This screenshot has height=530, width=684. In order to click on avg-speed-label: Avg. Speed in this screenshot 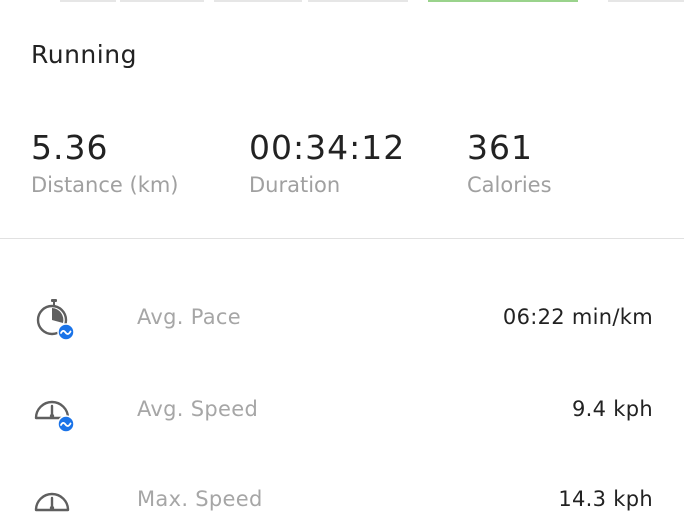, I will do `click(198, 409)`.